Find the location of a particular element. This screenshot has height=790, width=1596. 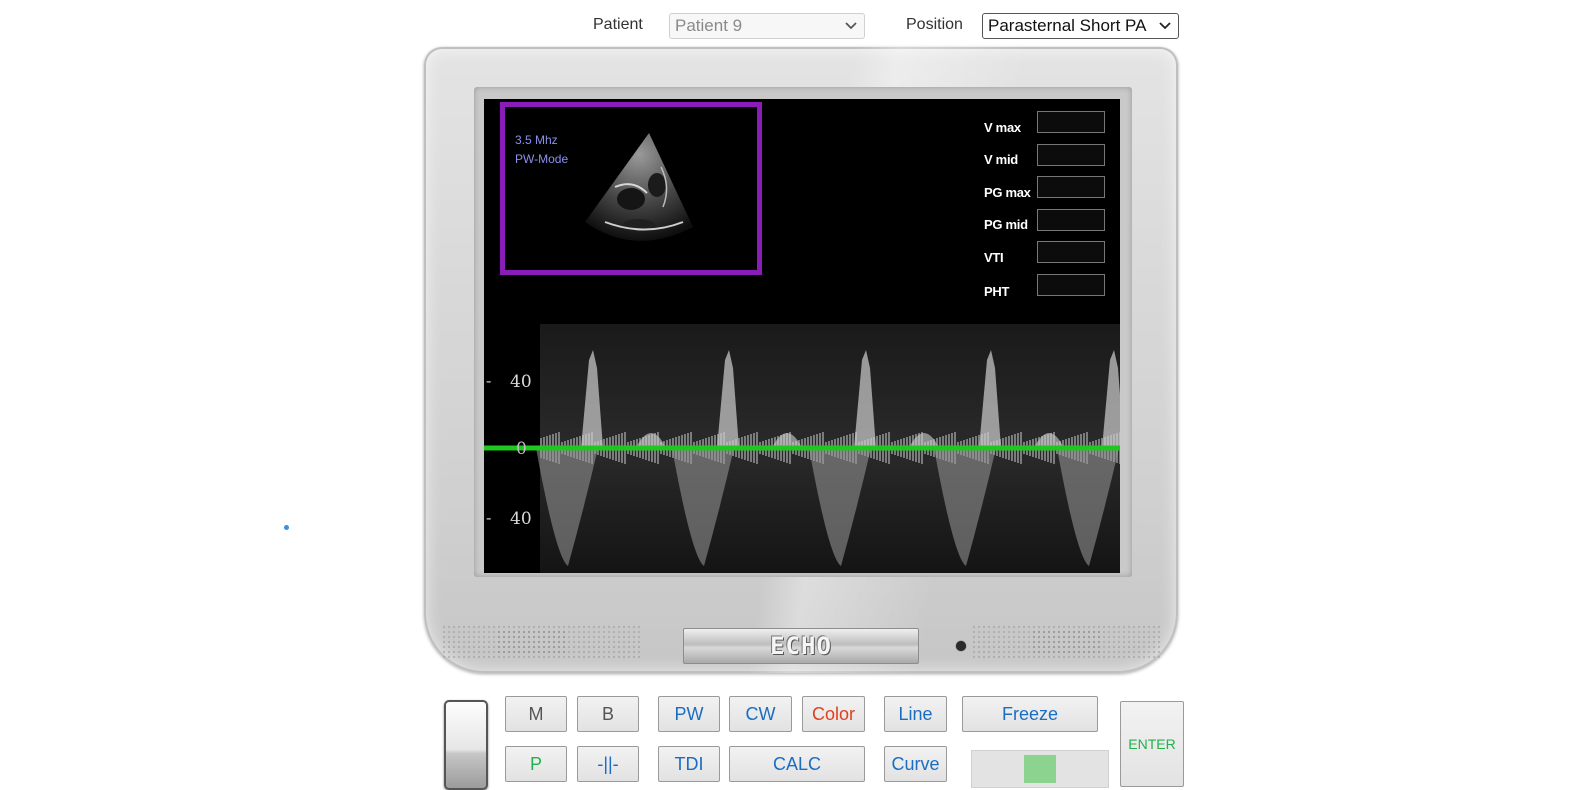

measure-field-pht is located at coordinates (1071, 285).